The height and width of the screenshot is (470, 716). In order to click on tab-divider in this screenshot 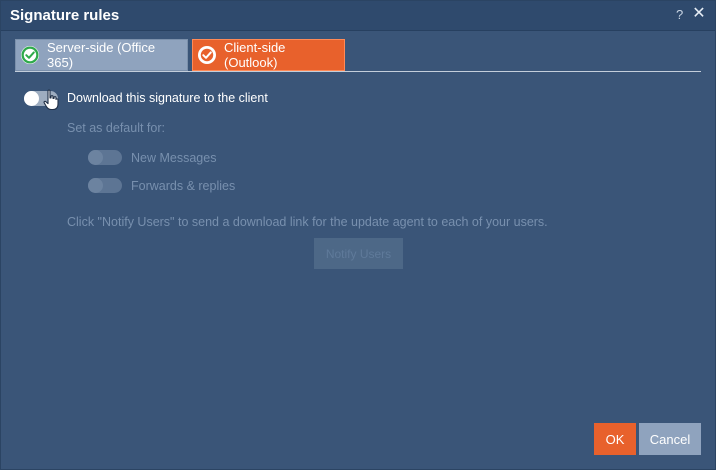, I will do `click(358, 71)`.